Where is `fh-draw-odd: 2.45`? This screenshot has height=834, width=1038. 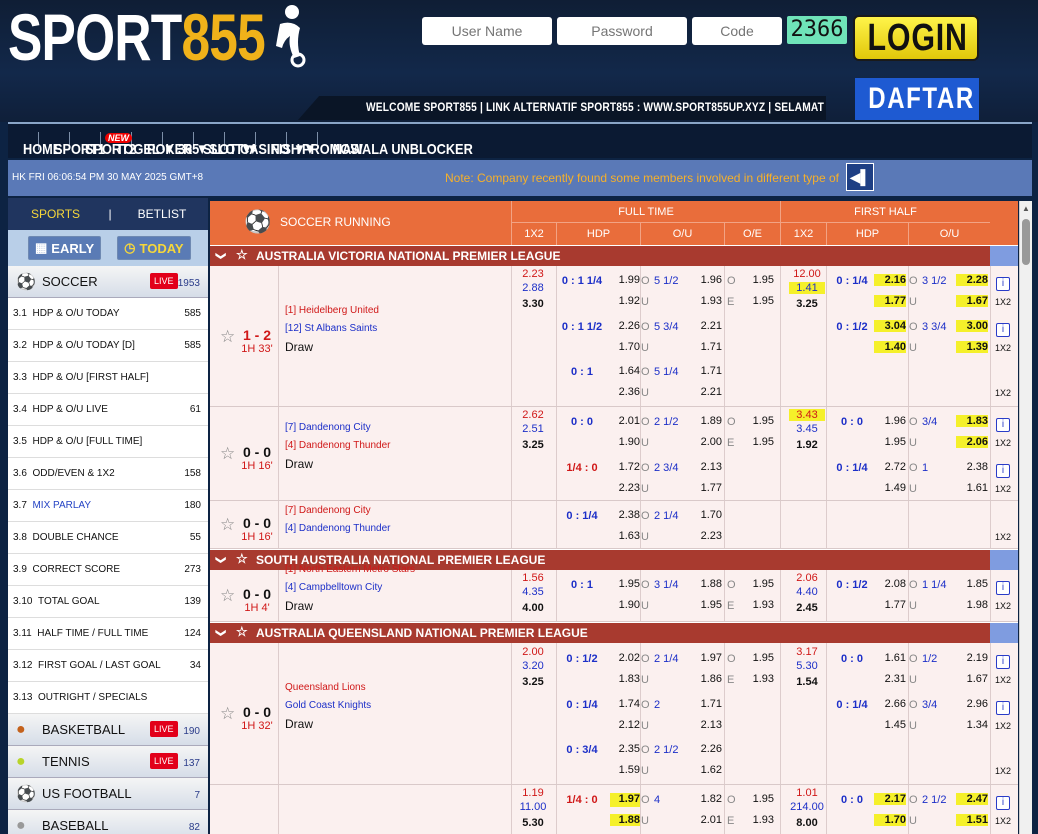
fh-draw-odd: 2.45 is located at coordinates (807, 608).